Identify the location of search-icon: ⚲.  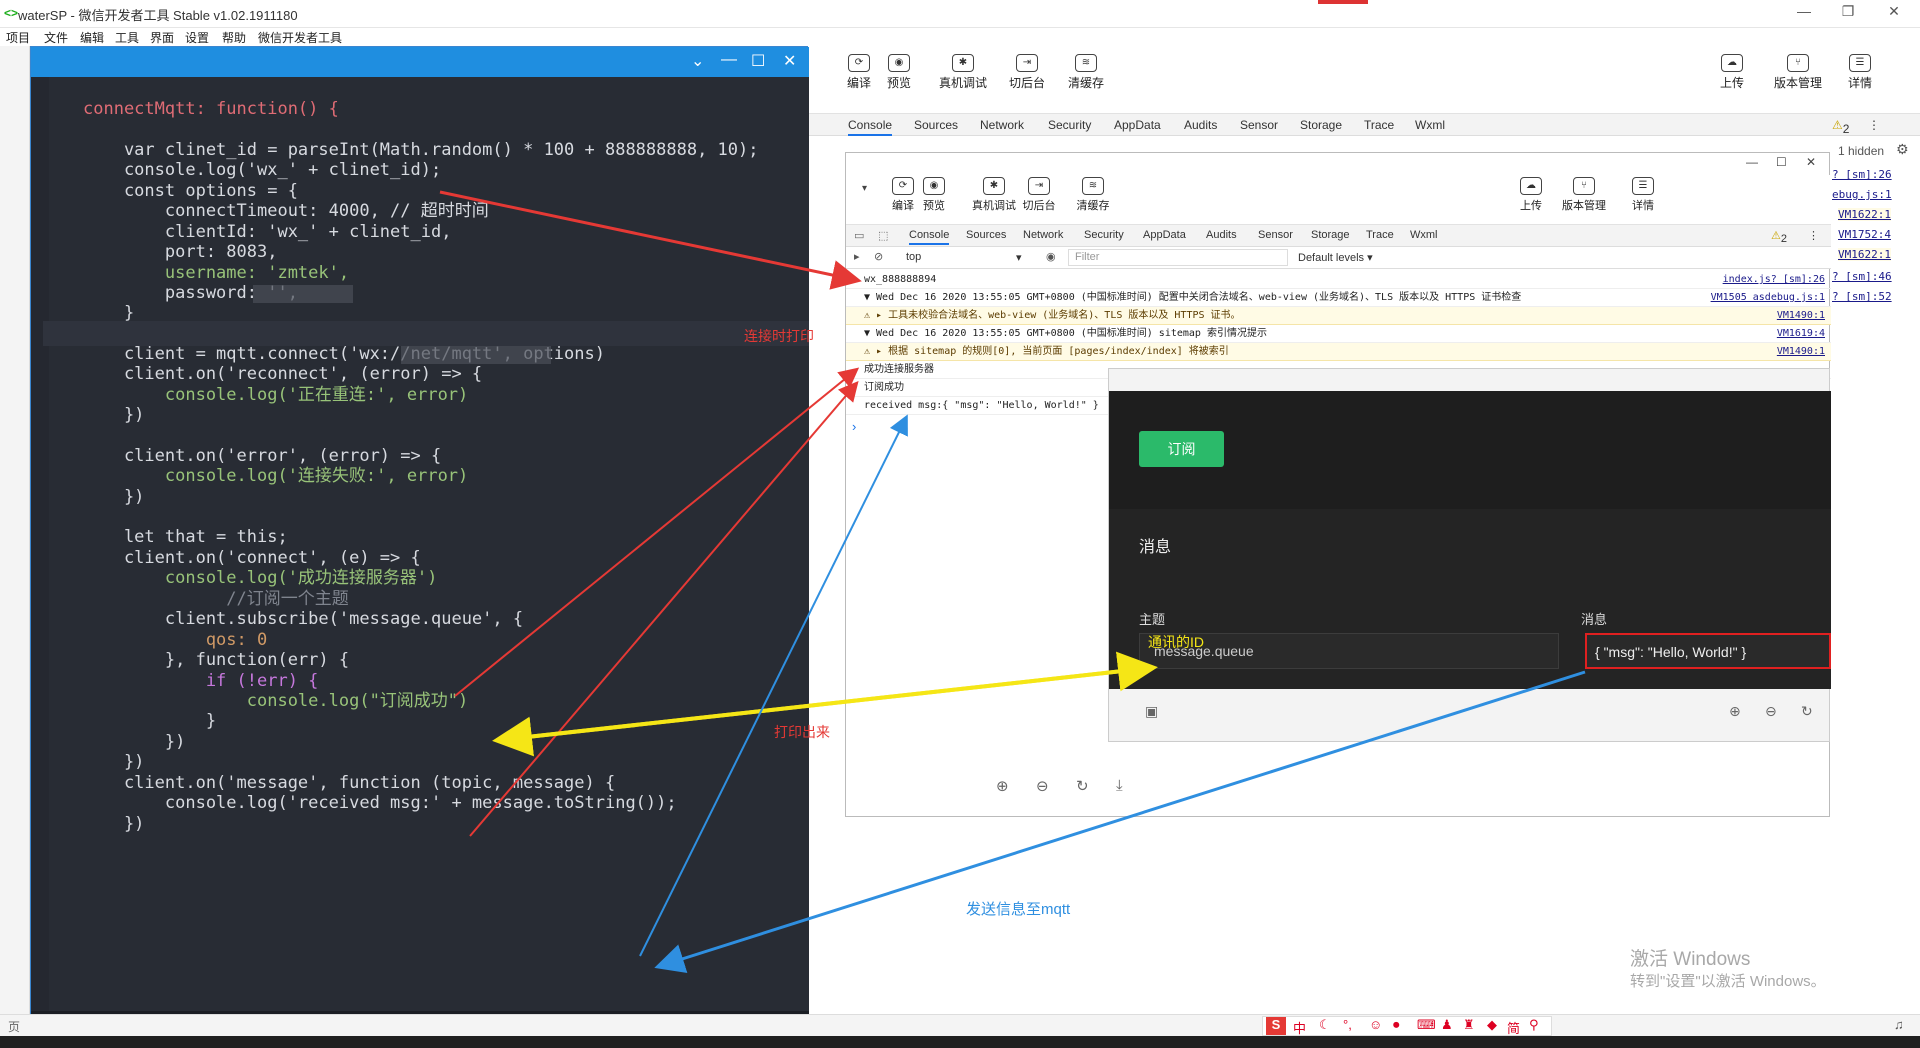
(1534, 1025).